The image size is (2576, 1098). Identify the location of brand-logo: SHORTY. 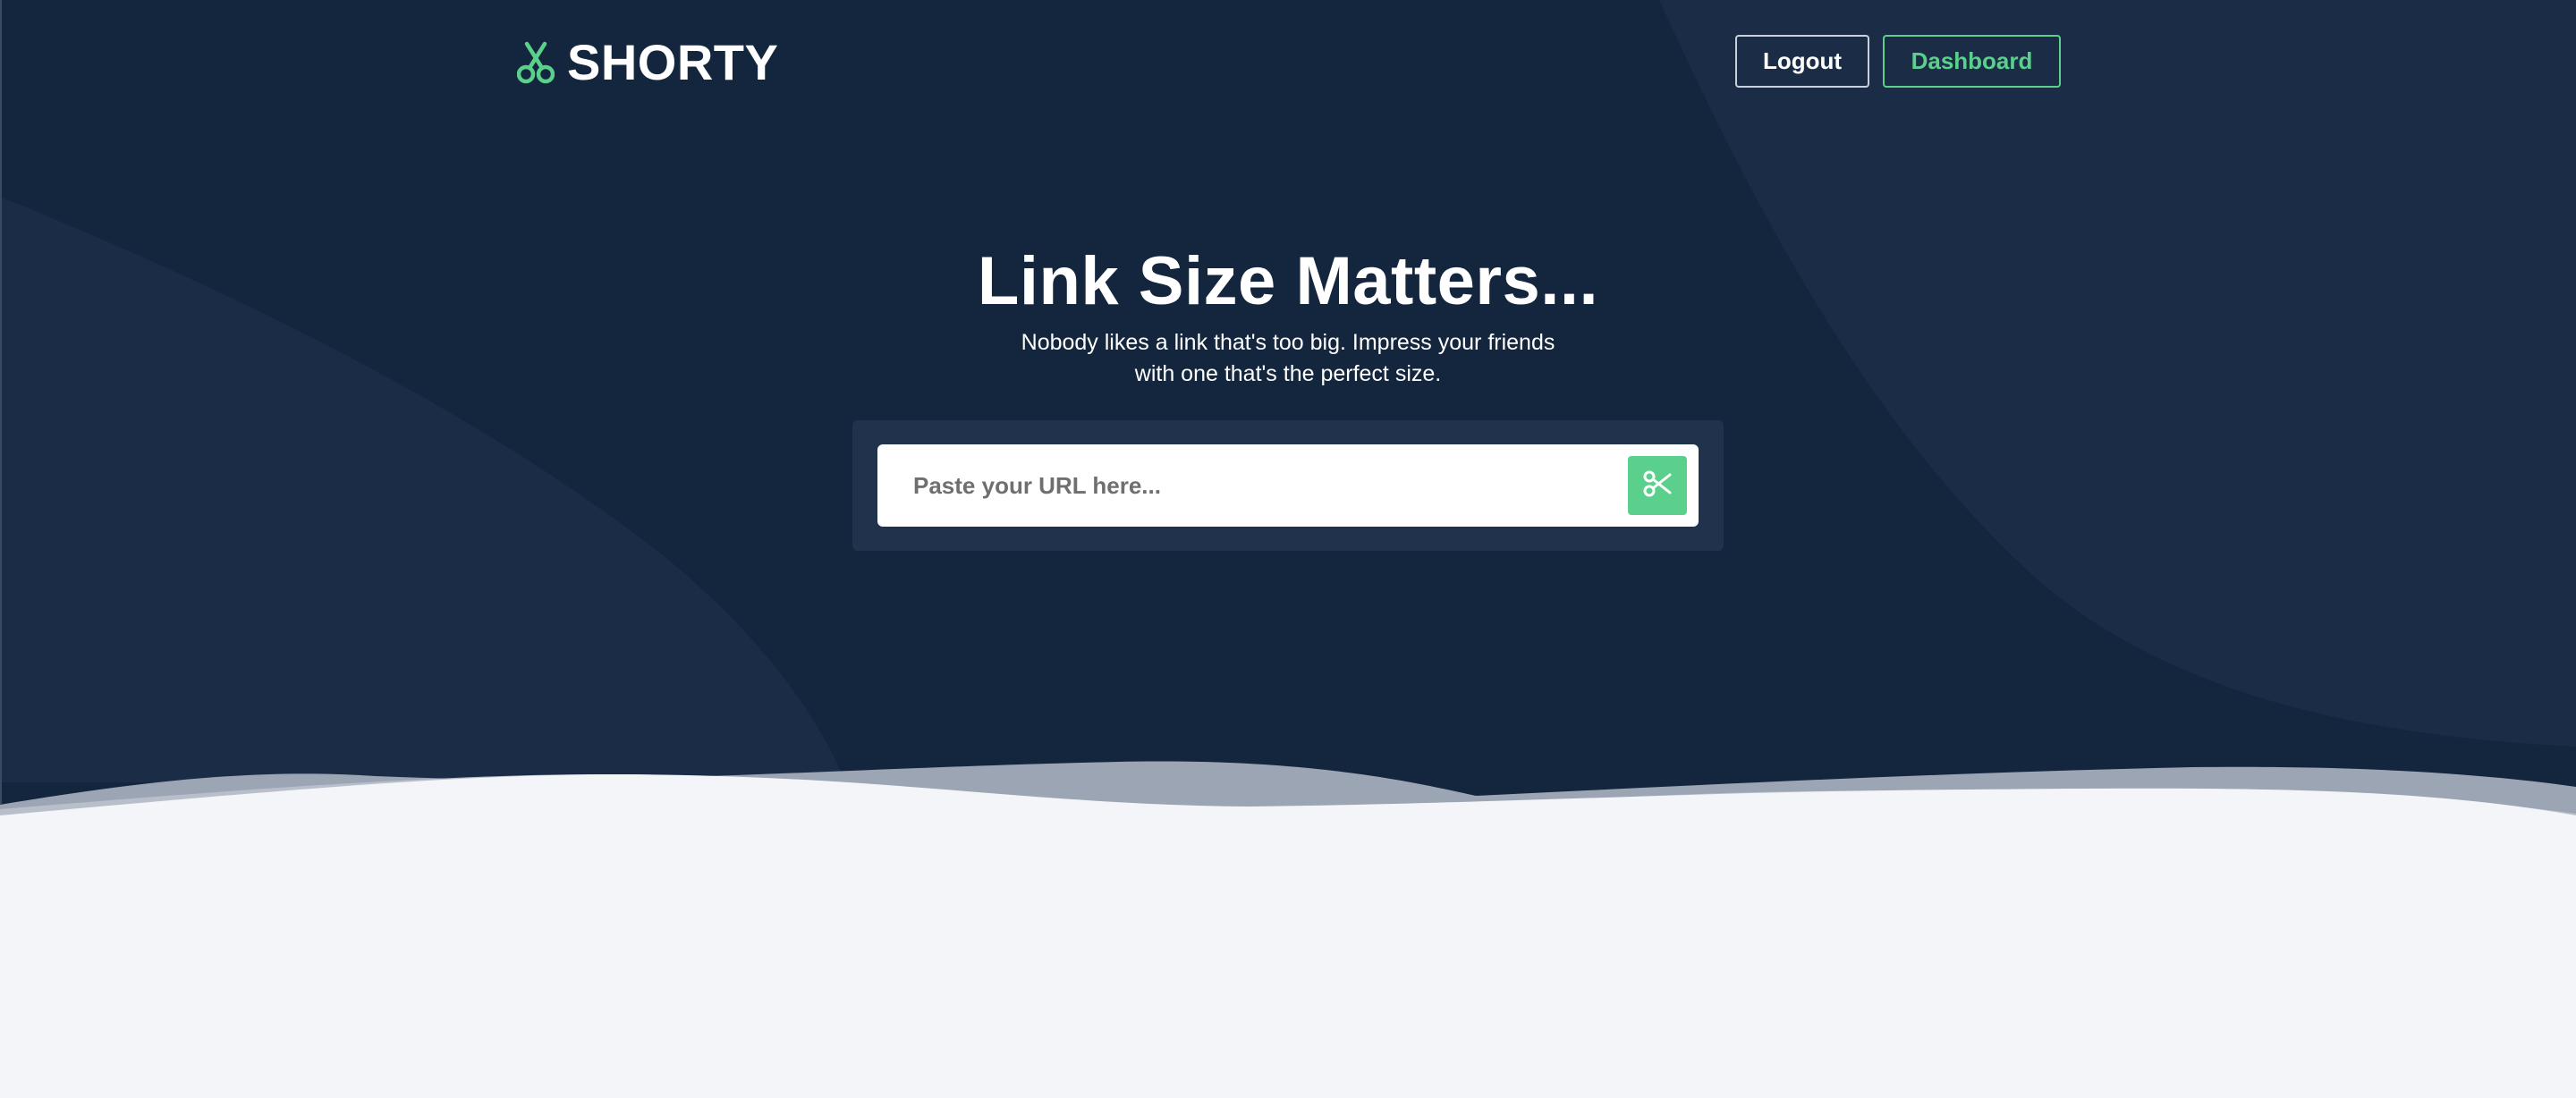
(647, 62).